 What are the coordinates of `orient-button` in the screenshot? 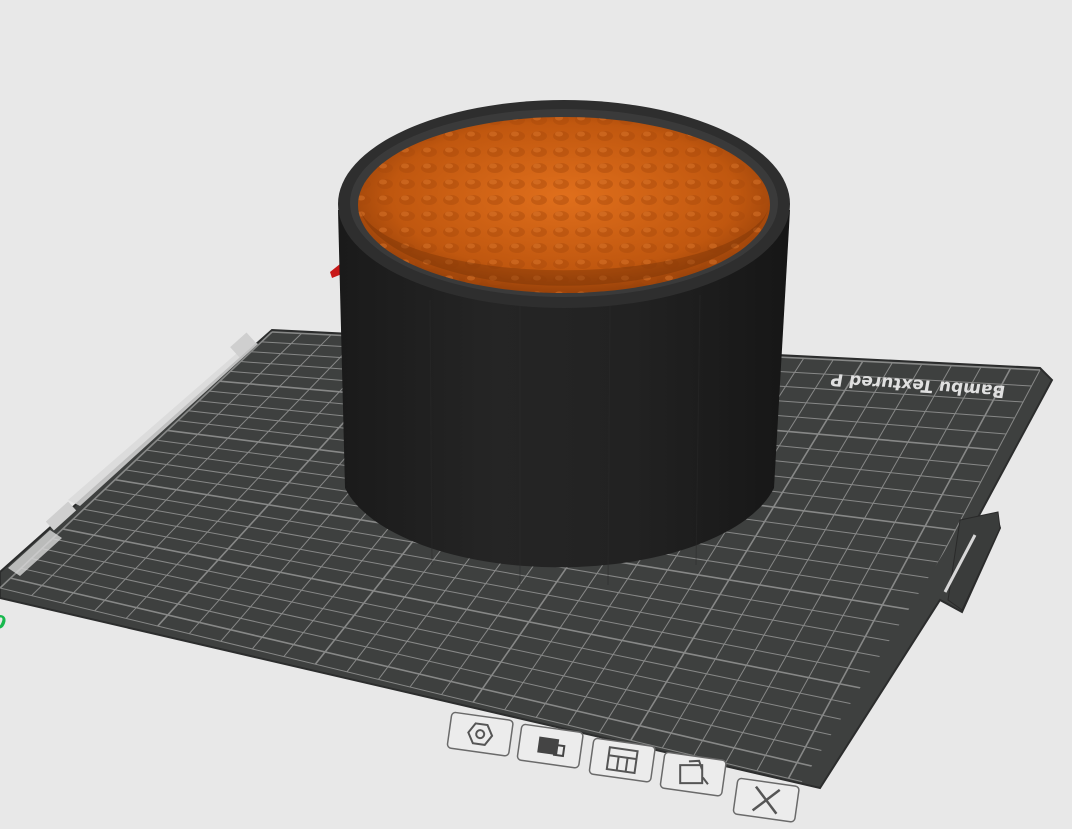 It's located at (480, 734).